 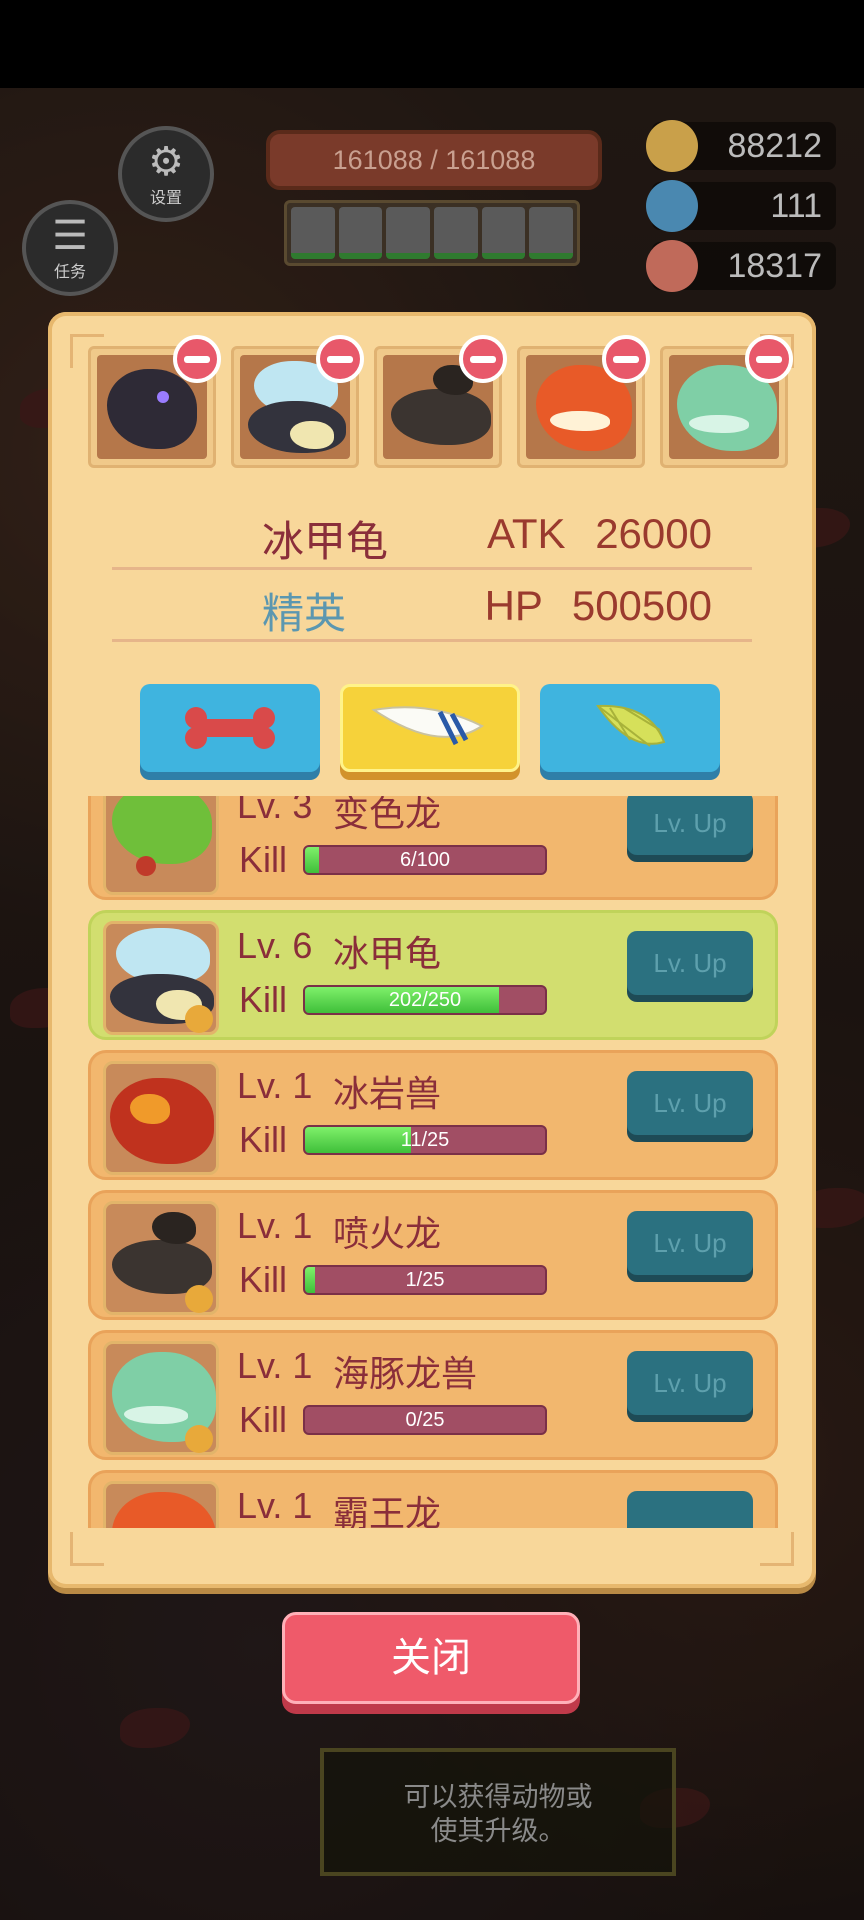 I want to click on ice-rock-beast-icon, so click(x=161, y=1118).